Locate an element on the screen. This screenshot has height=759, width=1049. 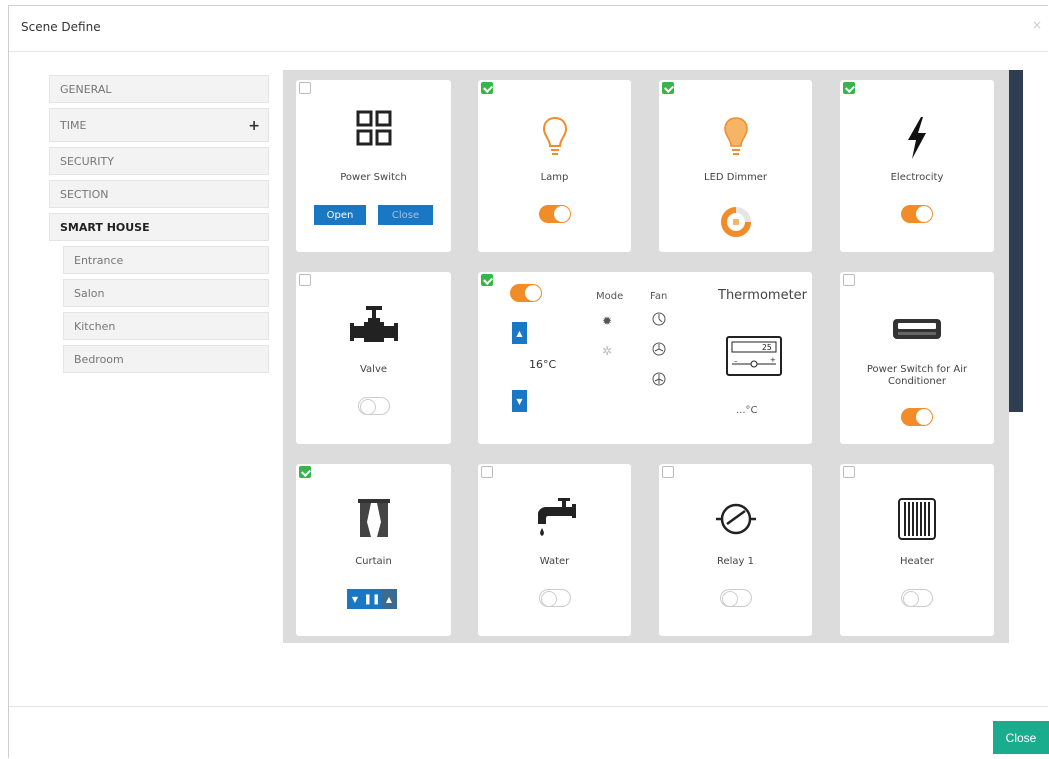
thermometer-reading: ...°C is located at coordinates (747, 410).